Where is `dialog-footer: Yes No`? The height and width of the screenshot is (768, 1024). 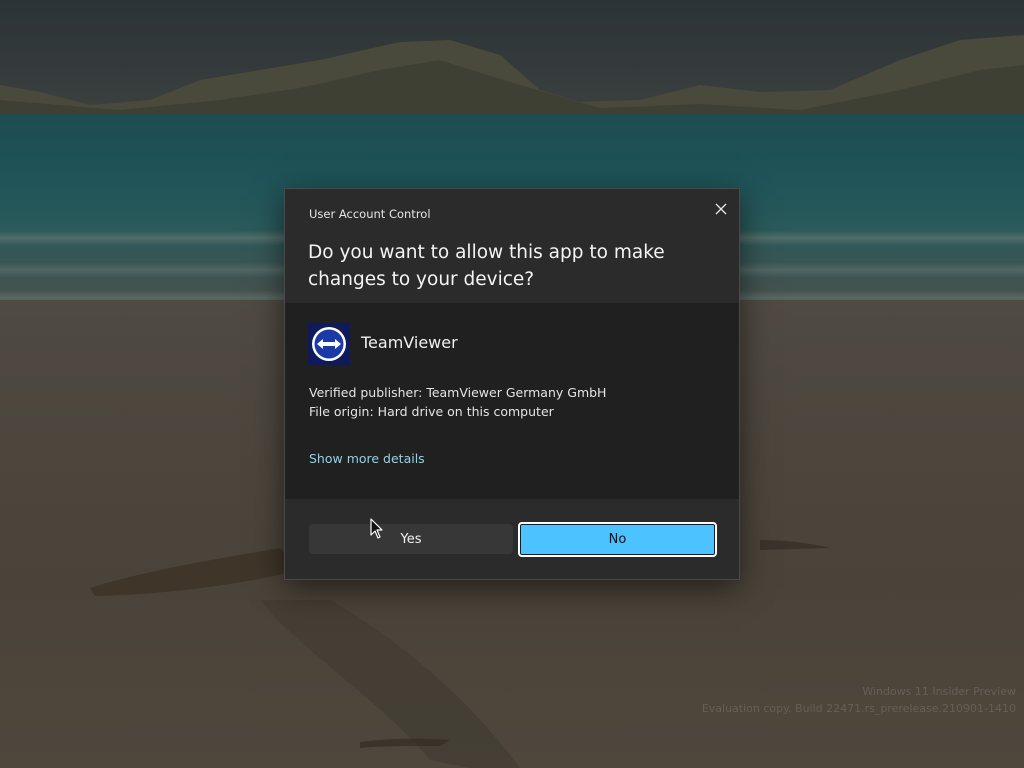 dialog-footer: Yes No is located at coordinates (512, 539).